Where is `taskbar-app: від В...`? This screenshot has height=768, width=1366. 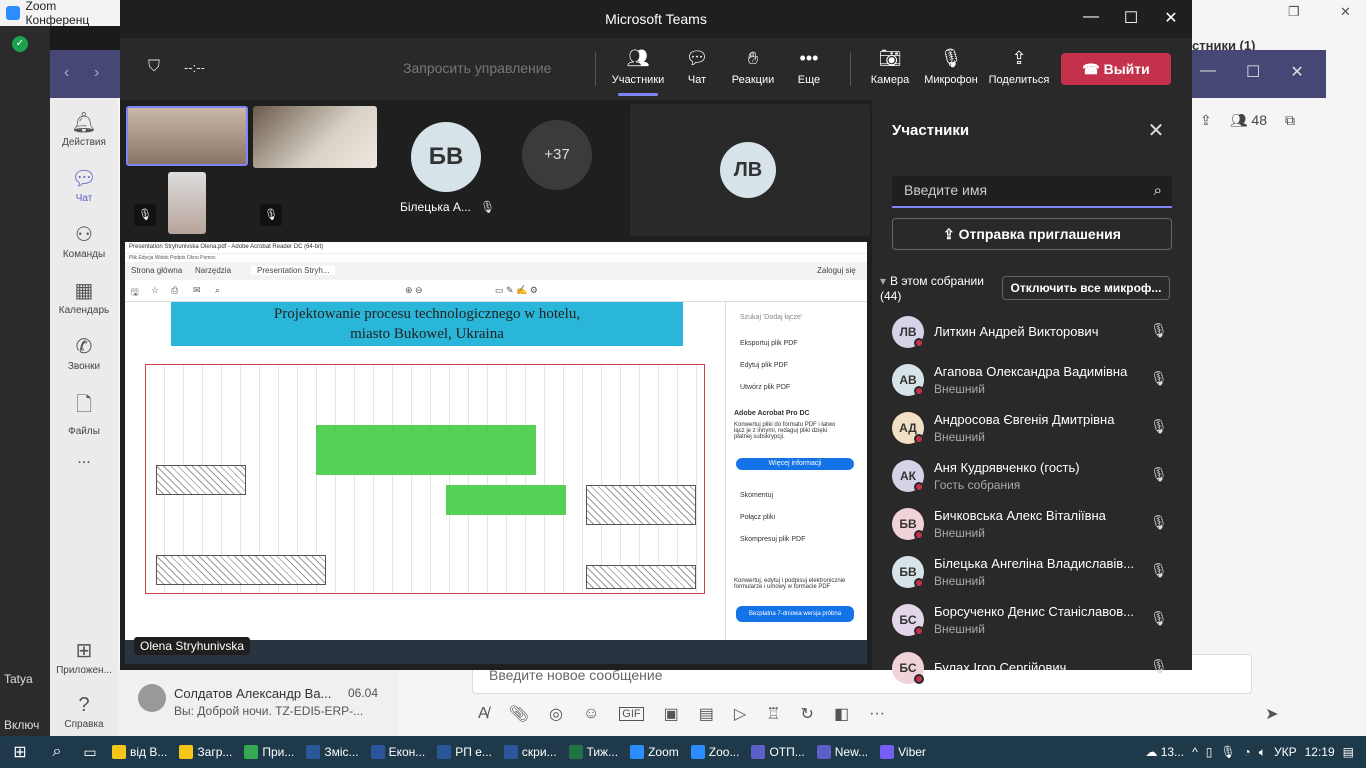 taskbar-app: від В... is located at coordinates (139, 752).